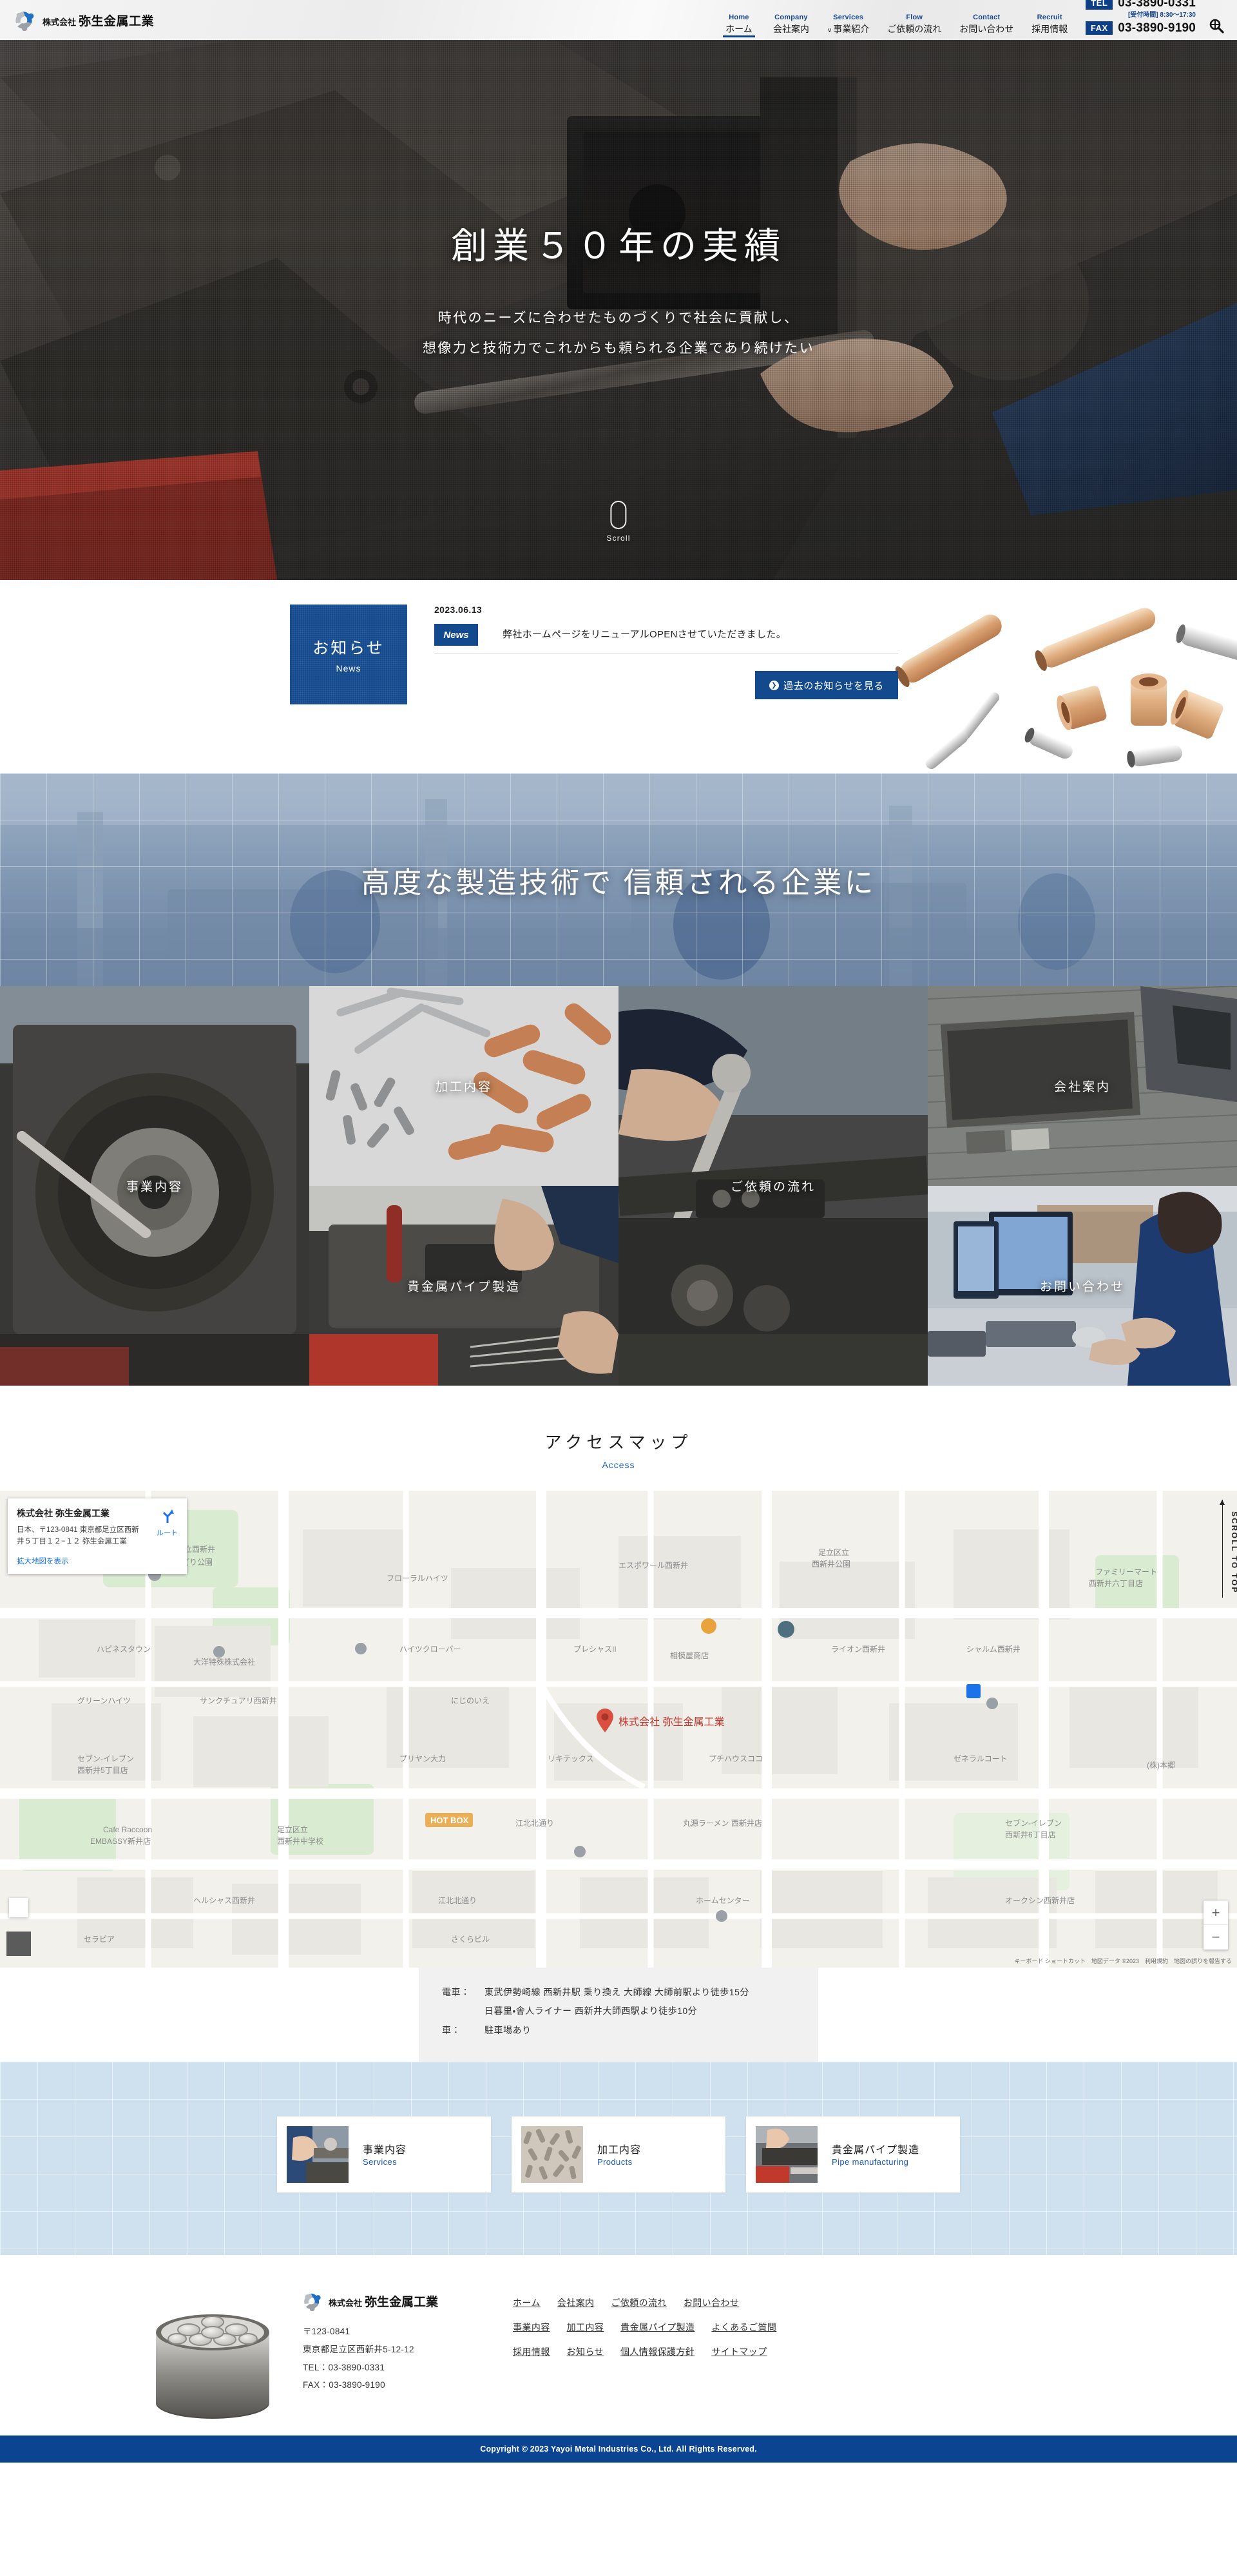 This screenshot has width=1237, height=2576. I want to click on map-route-label: ルート, so click(167, 1533).